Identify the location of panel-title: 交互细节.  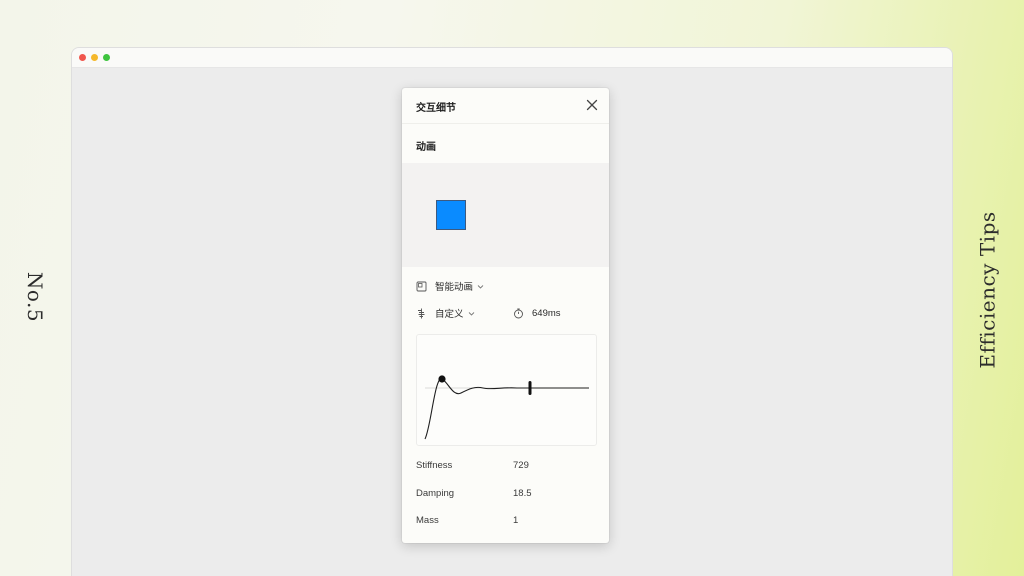
(436, 108).